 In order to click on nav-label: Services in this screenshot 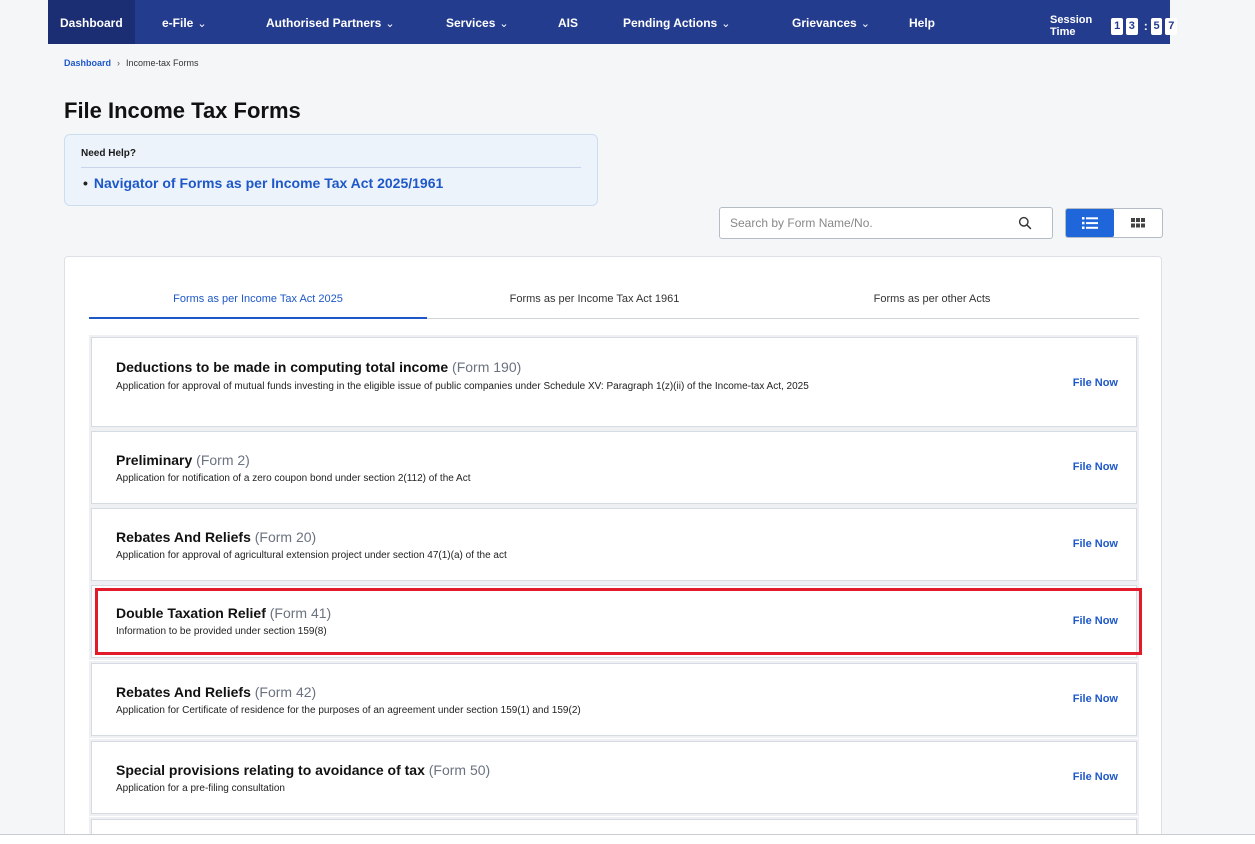, I will do `click(471, 23)`.